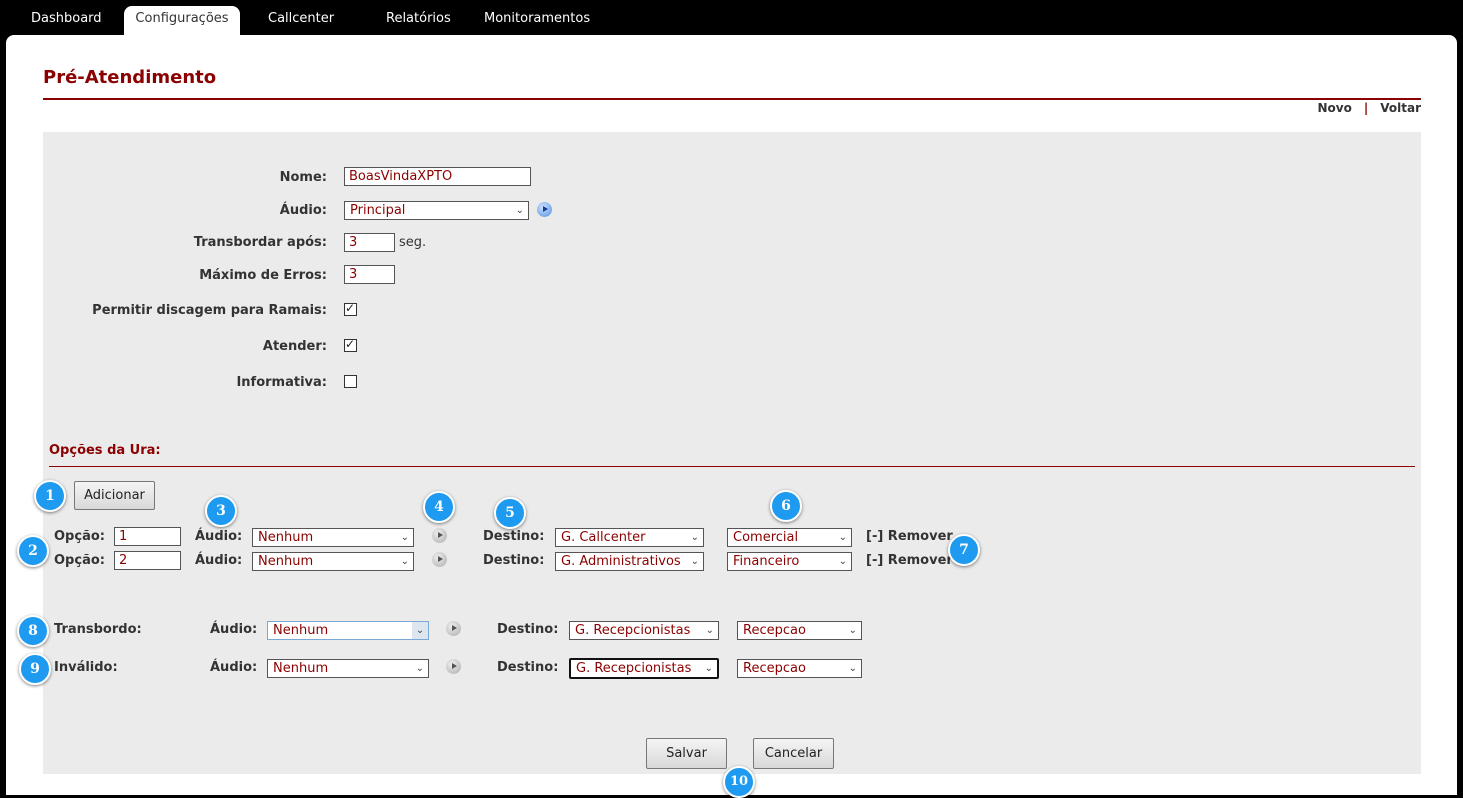  I want to click on tab-monitoramentos: Monitoramentos, so click(537, 21).